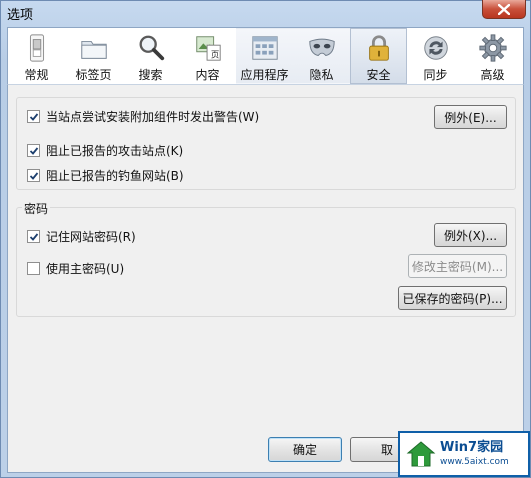 The image size is (531, 478). I want to click on remember-passwords-checkbox, so click(33, 236).